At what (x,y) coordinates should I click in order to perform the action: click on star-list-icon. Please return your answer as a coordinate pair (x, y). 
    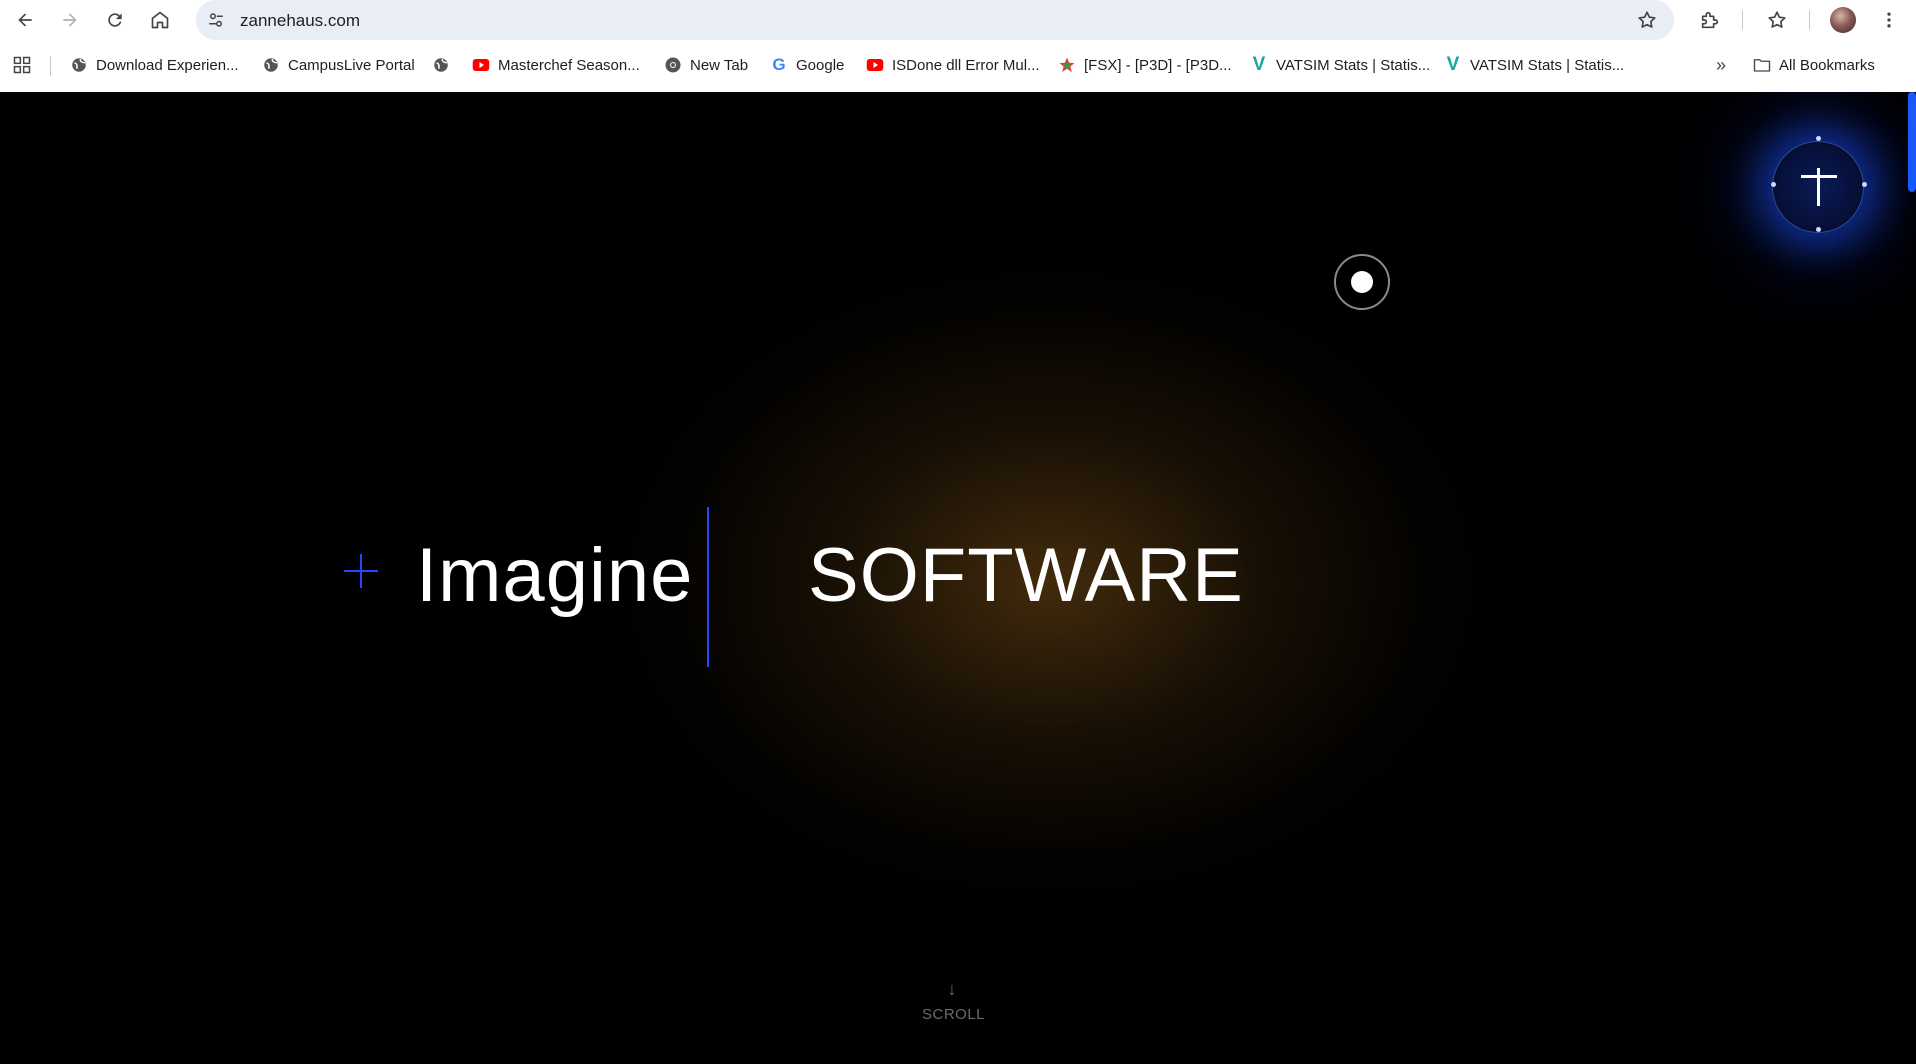
    Looking at the image, I should click on (1777, 19).